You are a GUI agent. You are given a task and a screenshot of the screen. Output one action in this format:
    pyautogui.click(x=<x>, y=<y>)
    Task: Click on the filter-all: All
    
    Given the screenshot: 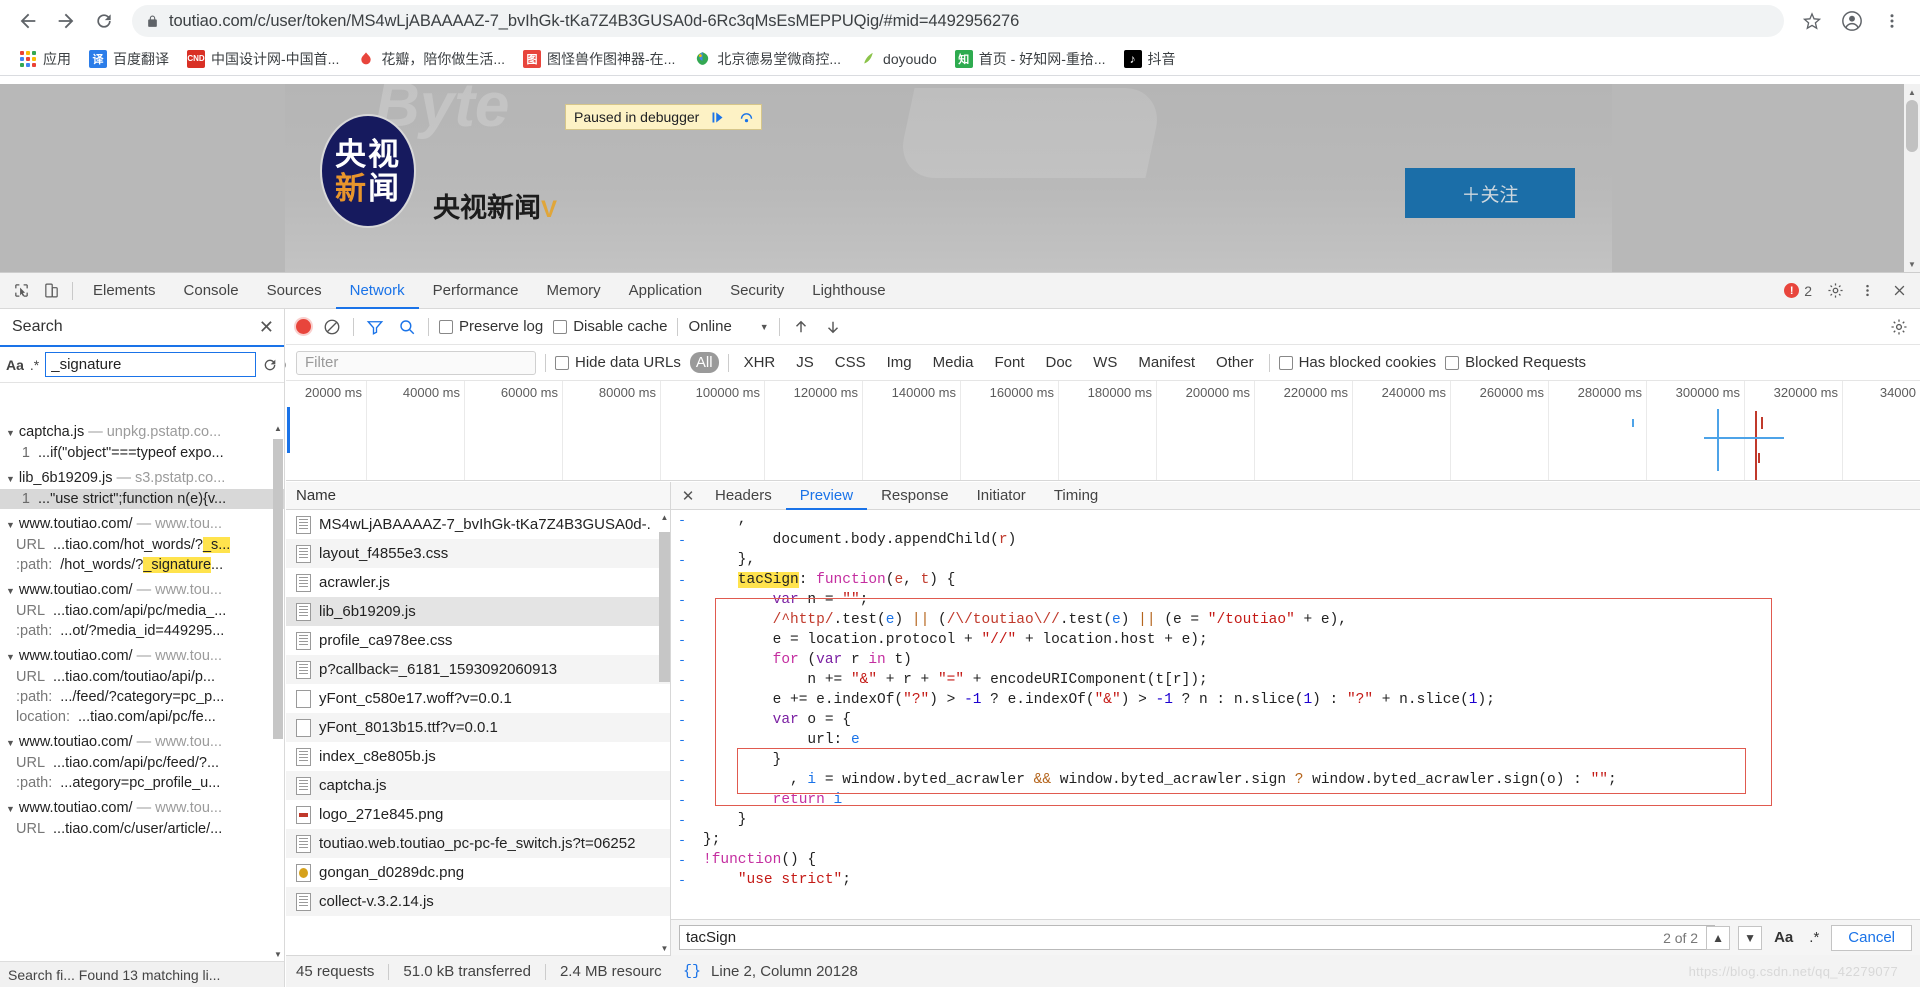 What is the action you would take?
    pyautogui.click(x=704, y=362)
    